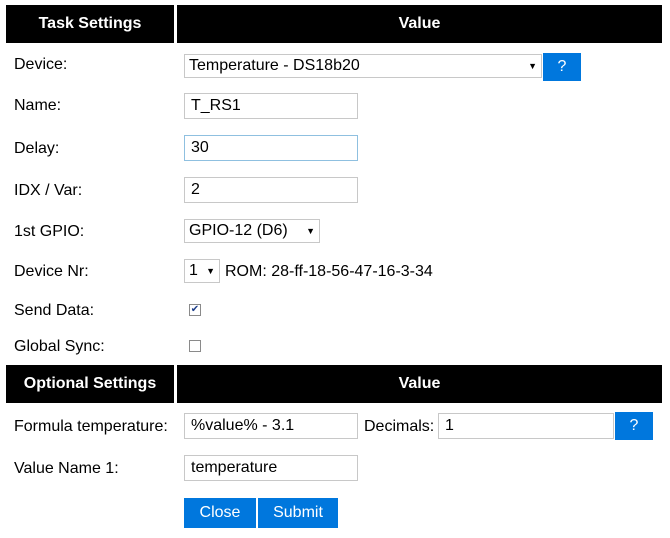 The image size is (670, 538). What do you see at coordinates (271, 426) in the screenshot?
I see `formula-input` at bounding box center [271, 426].